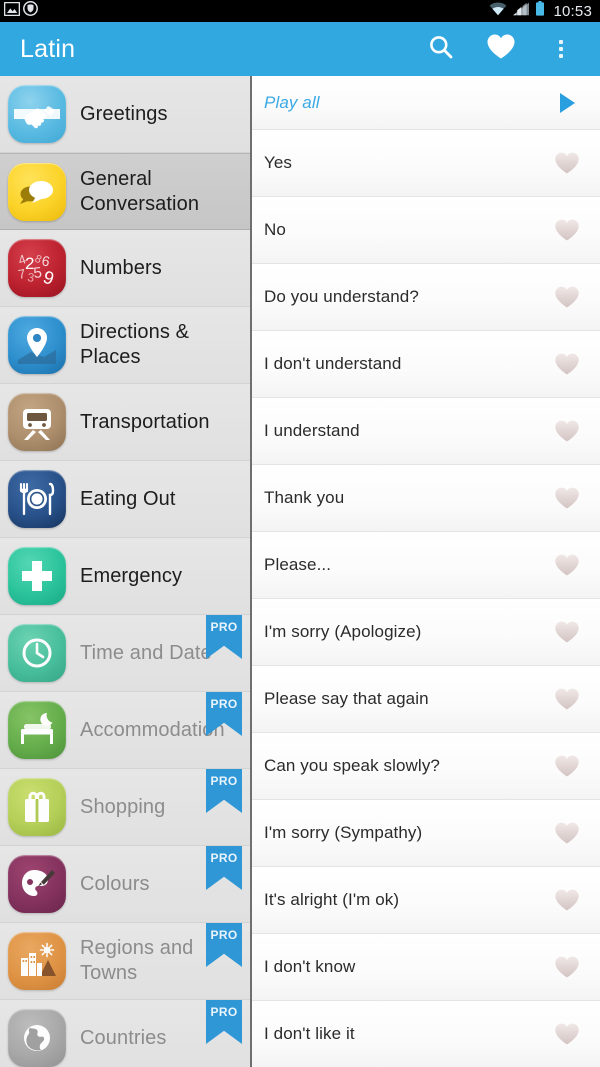 Image resolution: width=600 pixels, height=1067 pixels. Describe the element at coordinates (125, 114) in the screenshot. I see `sidebar-item-greetings: Greetings` at that location.